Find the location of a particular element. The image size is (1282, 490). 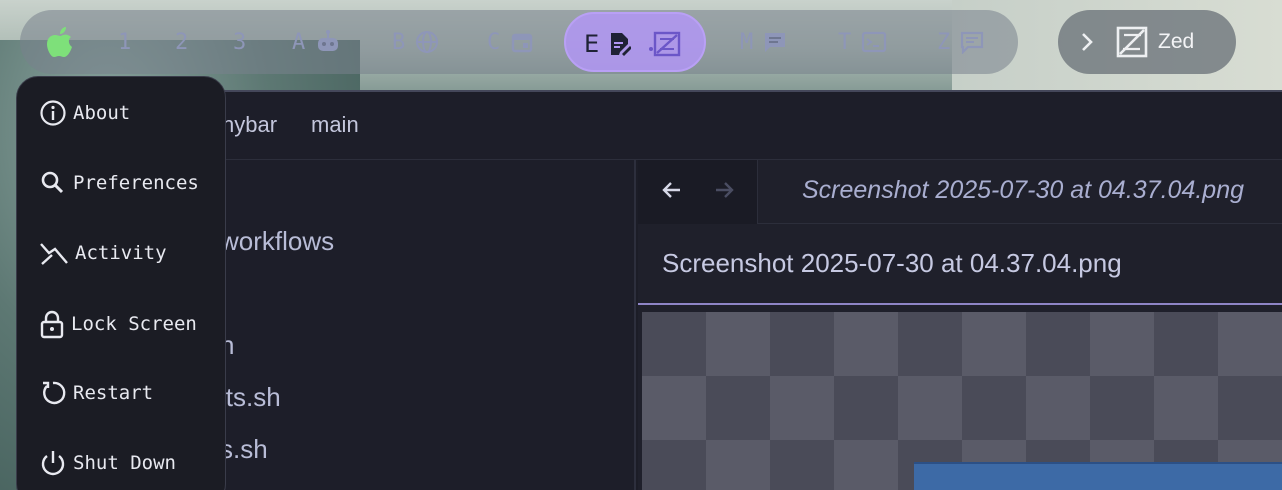

info-icon is located at coordinates (53, 113).